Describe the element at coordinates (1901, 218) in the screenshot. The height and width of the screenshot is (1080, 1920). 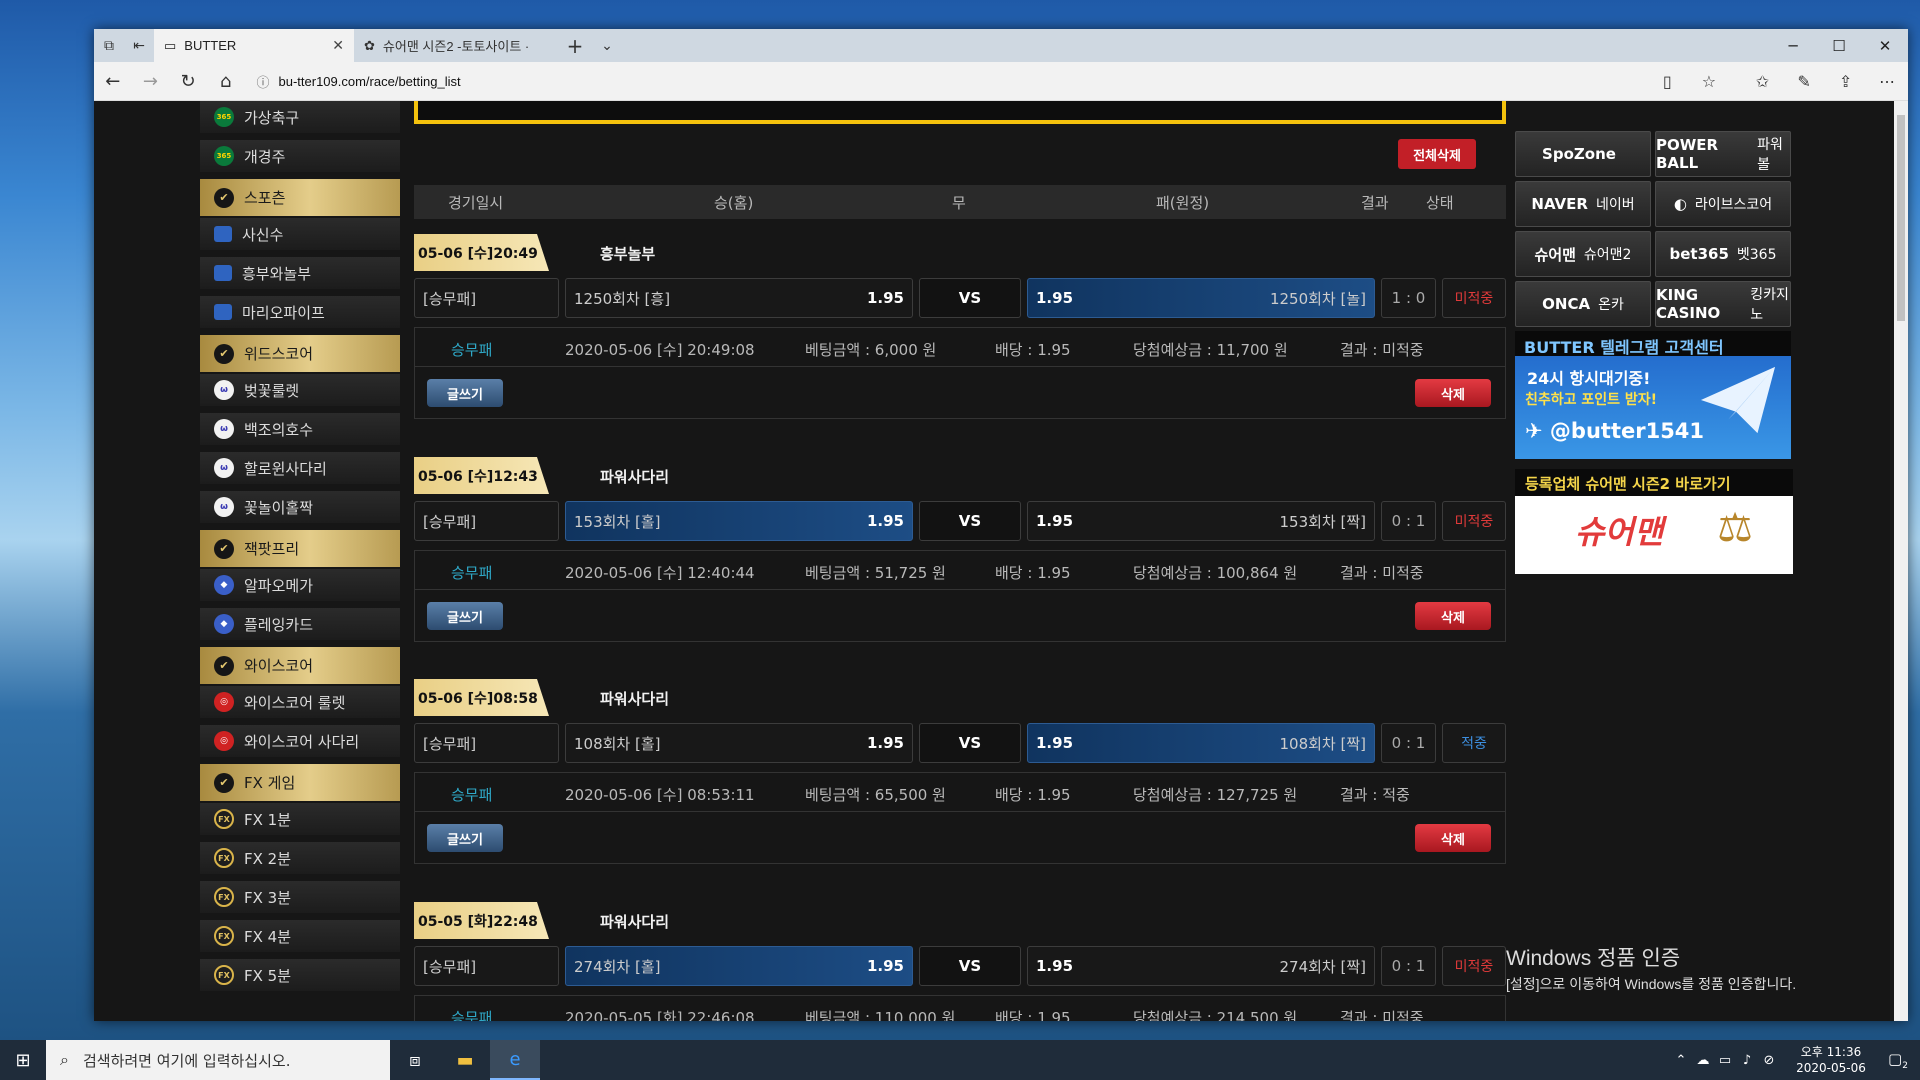
I see `scrollbar-thumb` at that location.